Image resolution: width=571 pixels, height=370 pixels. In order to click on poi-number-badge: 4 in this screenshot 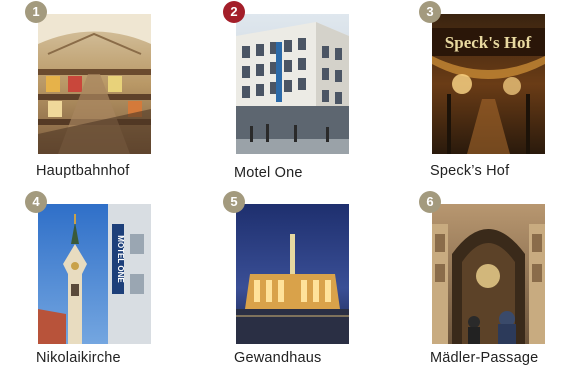, I will do `click(36, 202)`.